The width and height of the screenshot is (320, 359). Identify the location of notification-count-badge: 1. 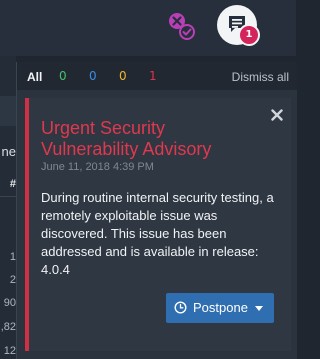
(249, 35).